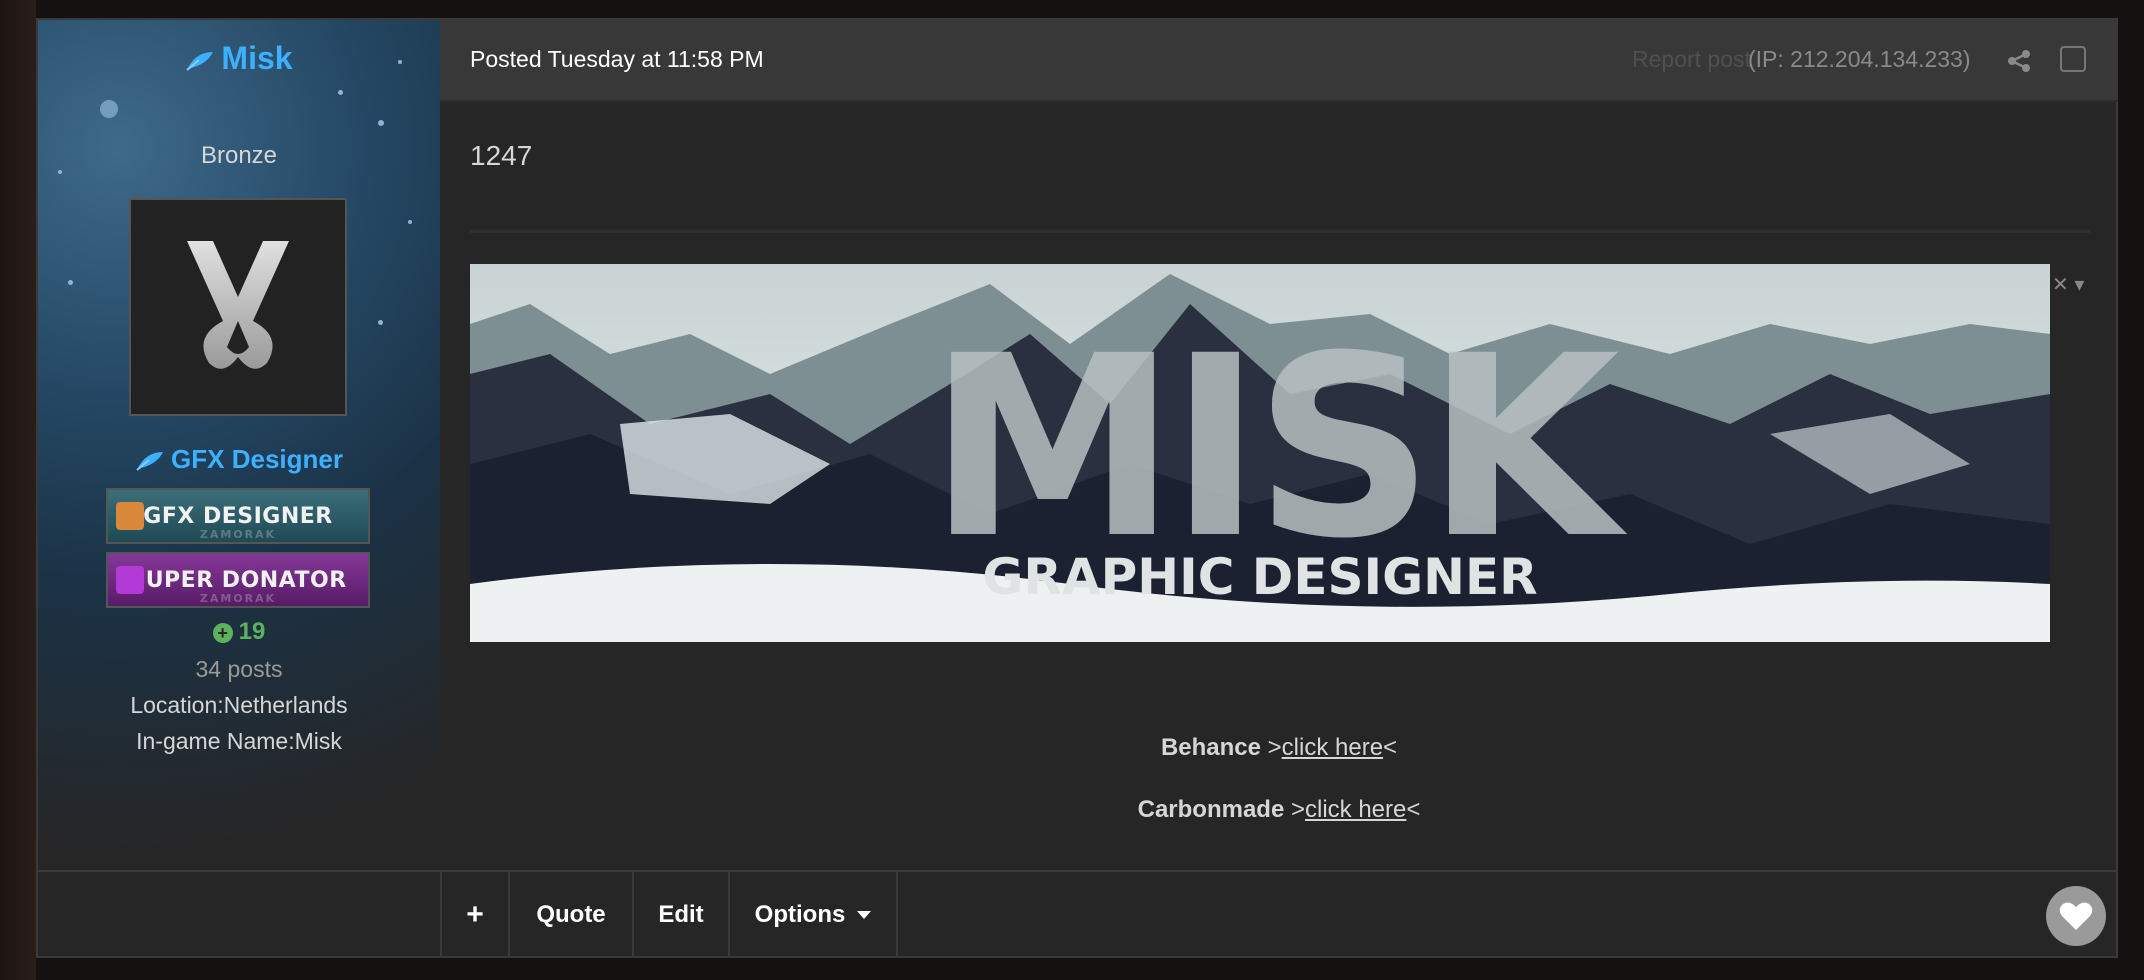  What do you see at coordinates (1210, 747) in the screenshot?
I see `link-label: Behance` at bounding box center [1210, 747].